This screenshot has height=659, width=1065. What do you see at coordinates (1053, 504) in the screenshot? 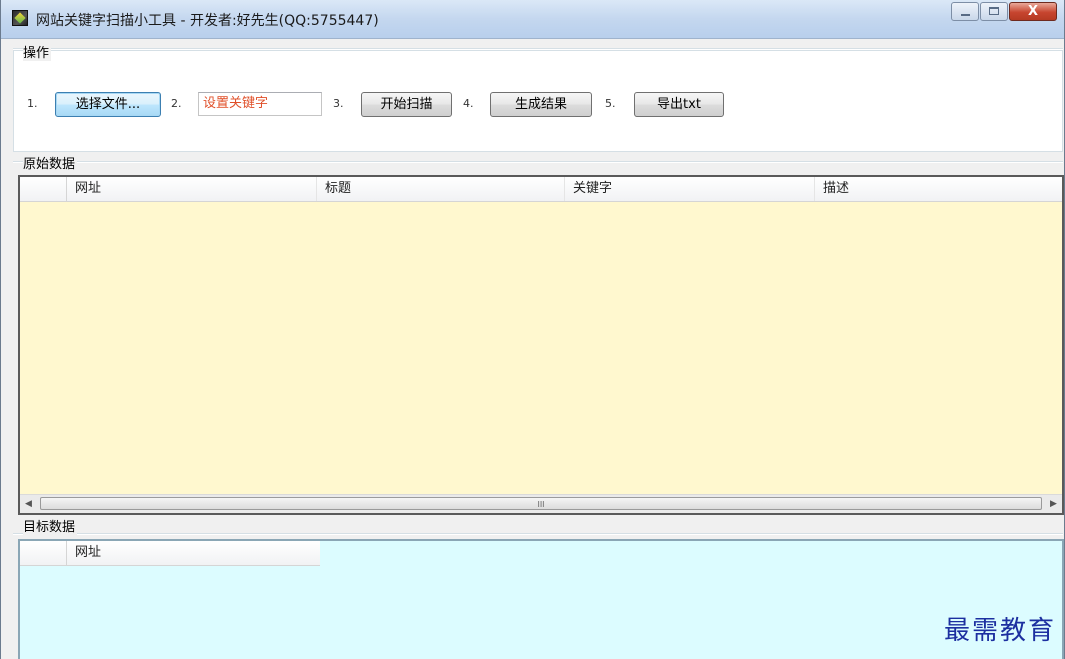
I see `scroll-right-arrow-icon: ▶` at bounding box center [1053, 504].